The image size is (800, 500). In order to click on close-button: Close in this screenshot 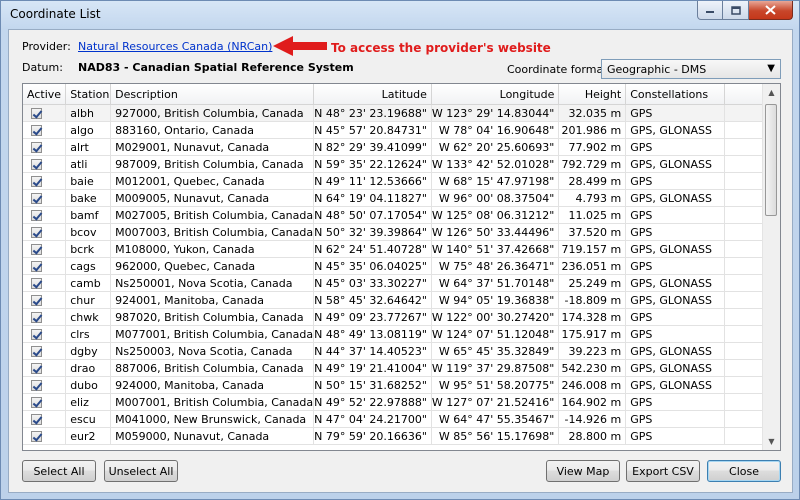, I will do `click(744, 471)`.